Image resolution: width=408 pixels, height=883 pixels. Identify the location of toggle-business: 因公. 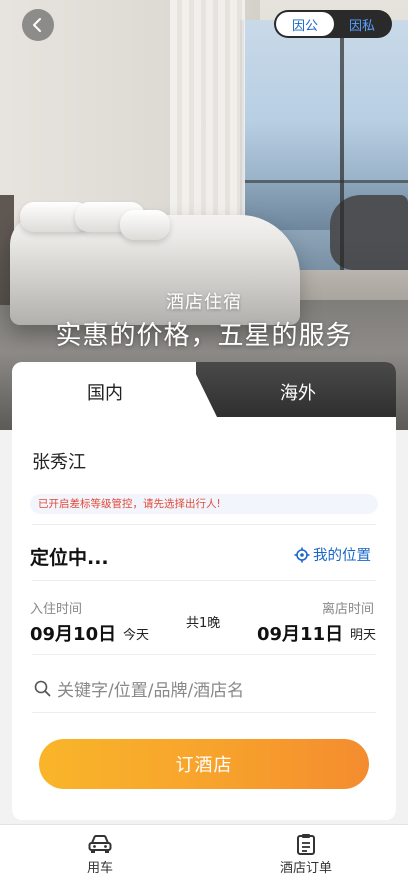
(305, 24).